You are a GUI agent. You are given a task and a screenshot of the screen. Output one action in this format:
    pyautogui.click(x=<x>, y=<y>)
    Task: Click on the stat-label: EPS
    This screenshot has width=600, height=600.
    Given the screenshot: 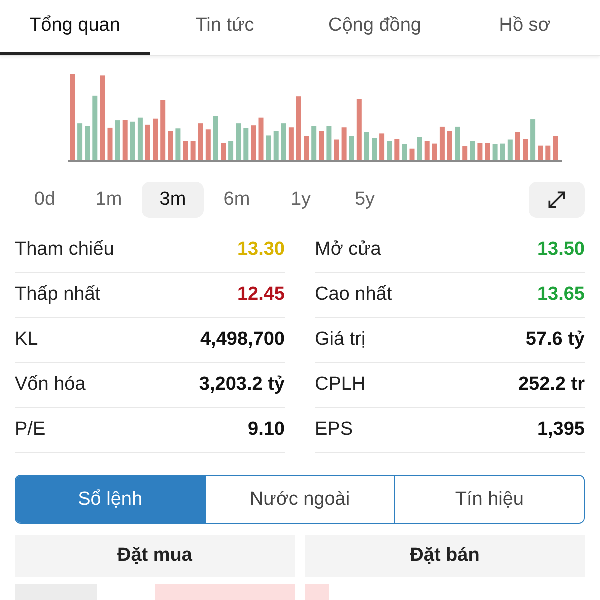 What is the action you would take?
    pyautogui.click(x=334, y=430)
    